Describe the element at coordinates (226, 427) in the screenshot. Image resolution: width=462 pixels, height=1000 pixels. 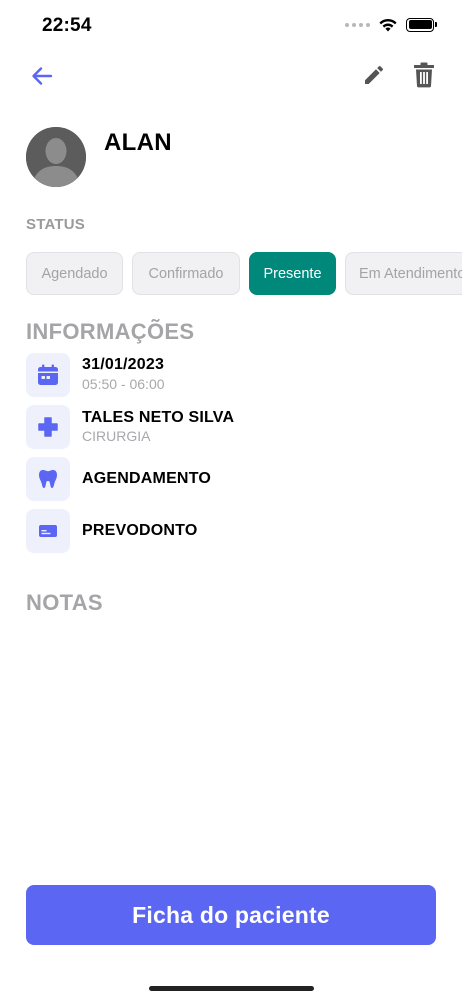
I see `info-row-professional: TALES NETO SILVA CIRURGIA` at that location.